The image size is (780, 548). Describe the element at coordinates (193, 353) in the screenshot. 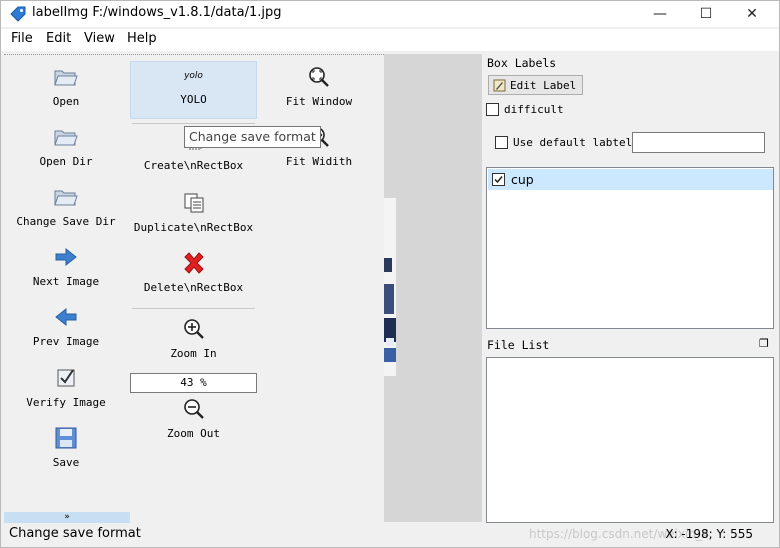

I see `zoom-in-label: Zoom In` at that location.